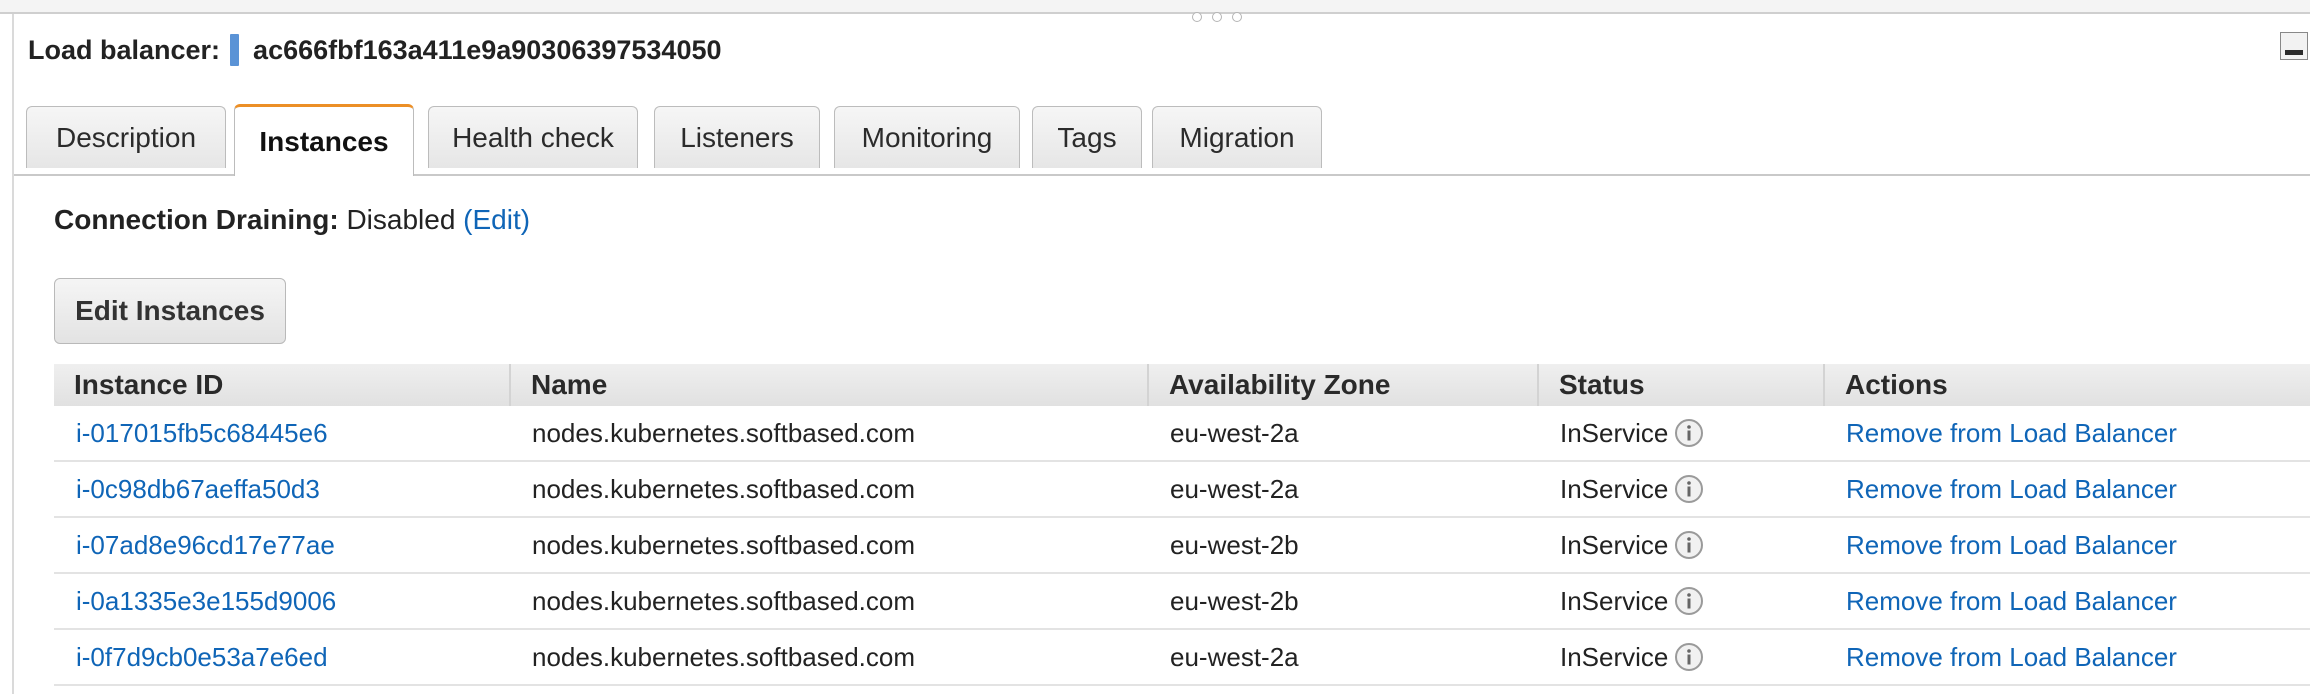 Image resolution: width=2310 pixels, height=694 pixels. I want to click on connection-draining-value: Disabled, so click(401, 219).